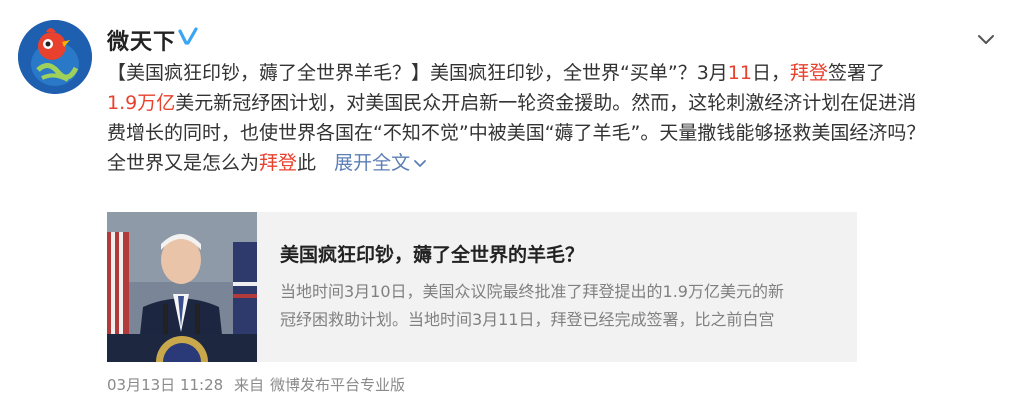 The width and height of the screenshot is (1015, 414). Describe the element at coordinates (770, 73) in the screenshot. I see `post-text-segment: 日，` at that location.